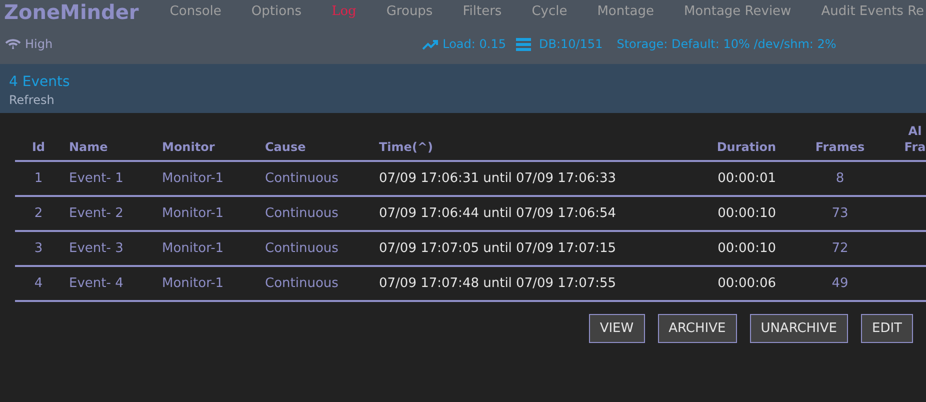  Describe the element at coordinates (738, 12) in the screenshot. I see `nav-link: Montage Review` at that location.